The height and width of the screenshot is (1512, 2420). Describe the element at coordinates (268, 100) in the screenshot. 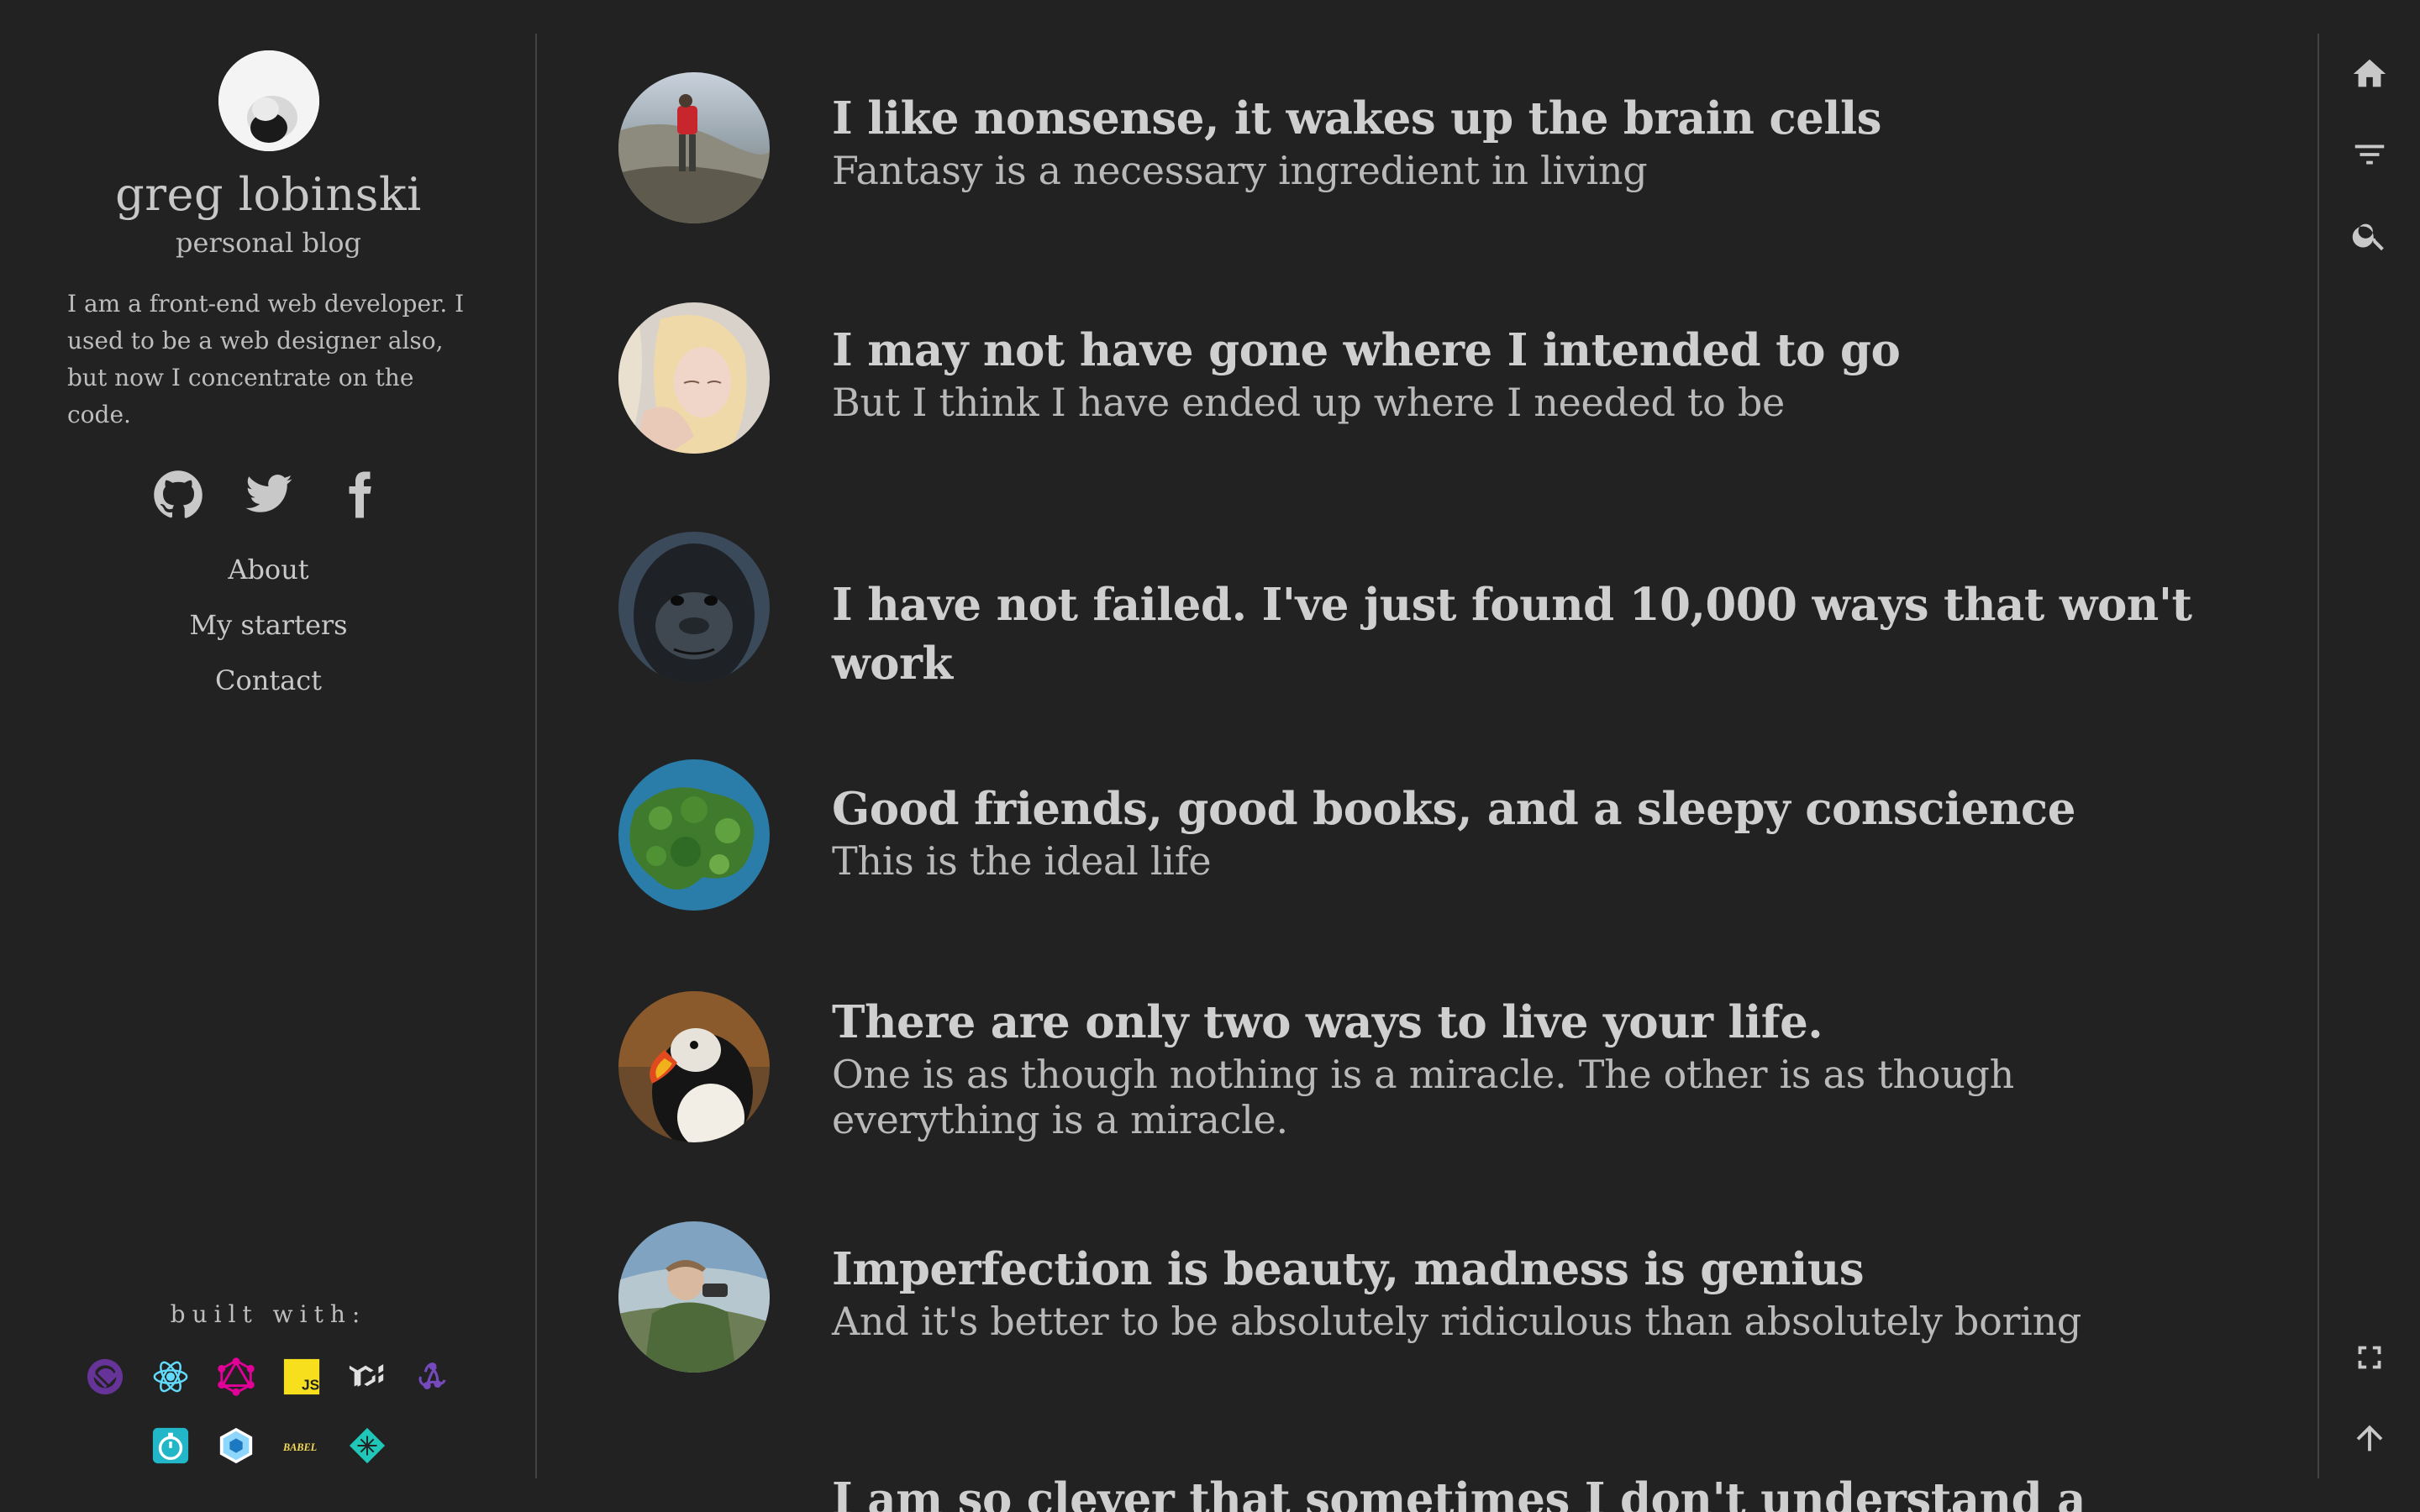

I see `avatar` at that location.